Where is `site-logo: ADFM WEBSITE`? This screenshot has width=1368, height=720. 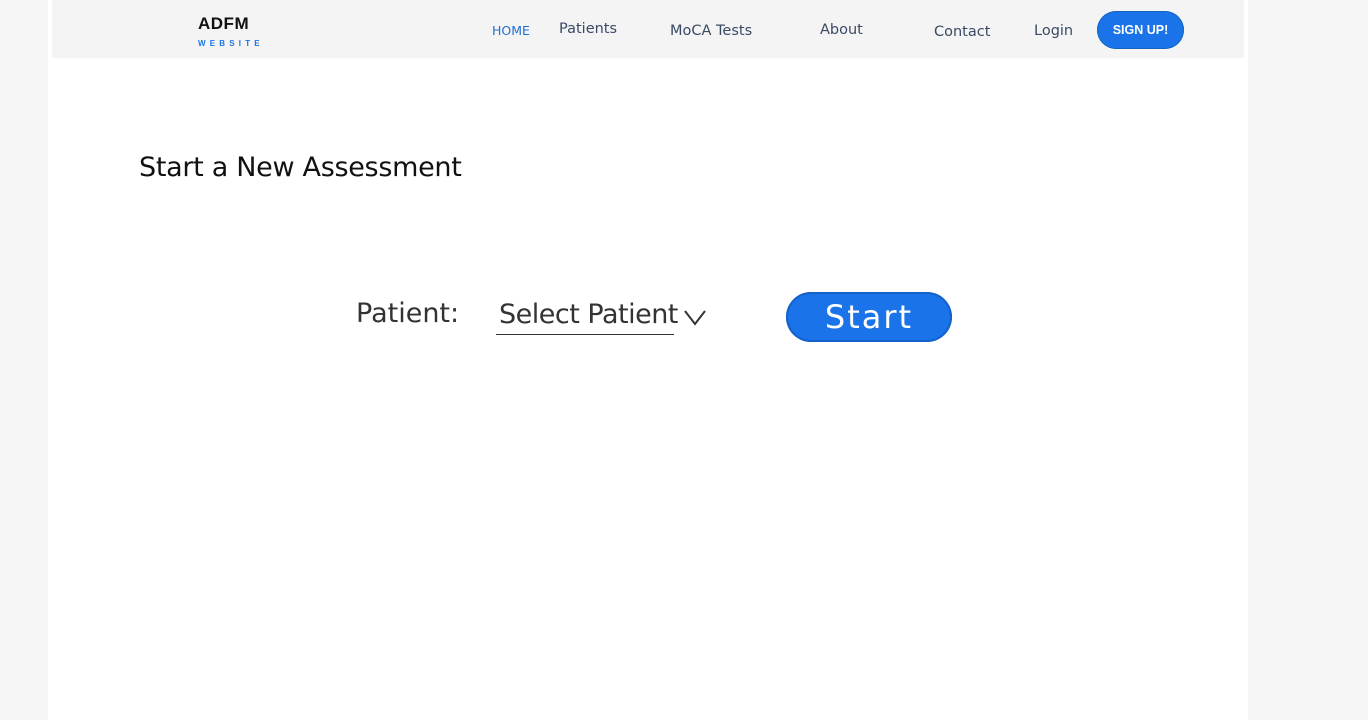 site-logo: ADFM WEBSITE is located at coordinates (231, 31).